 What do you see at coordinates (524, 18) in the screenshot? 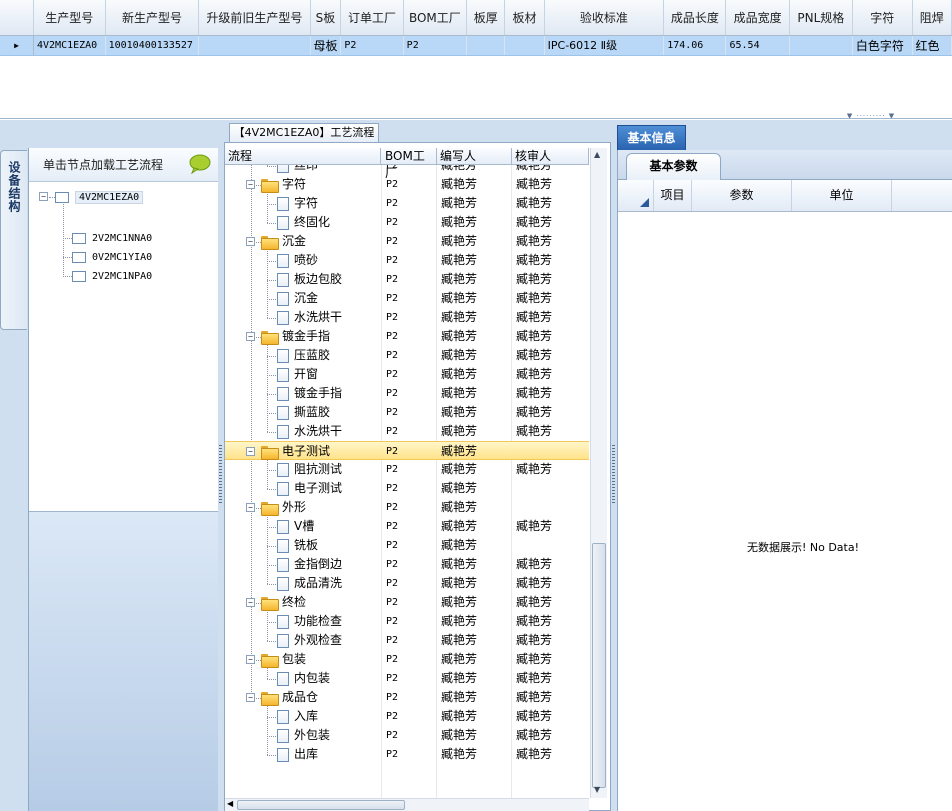
I see `col-header: 板材` at bounding box center [524, 18].